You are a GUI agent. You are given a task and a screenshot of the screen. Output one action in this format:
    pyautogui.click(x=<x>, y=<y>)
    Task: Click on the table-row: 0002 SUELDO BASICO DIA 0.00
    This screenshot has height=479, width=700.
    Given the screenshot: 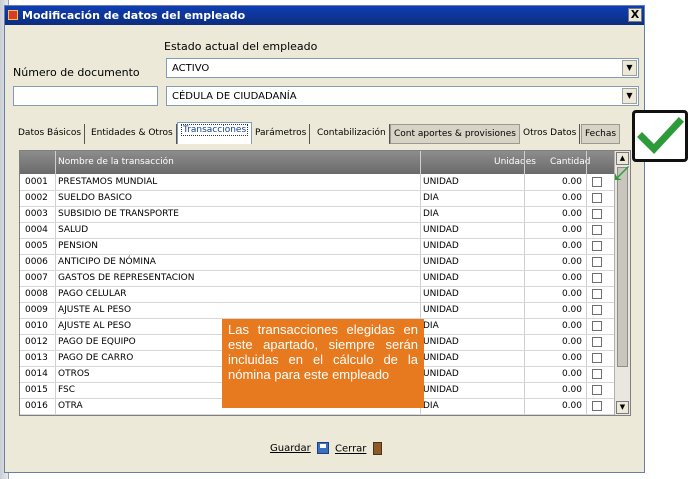 What is the action you would take?
    pyautogui.click(x=317, y=199)
    